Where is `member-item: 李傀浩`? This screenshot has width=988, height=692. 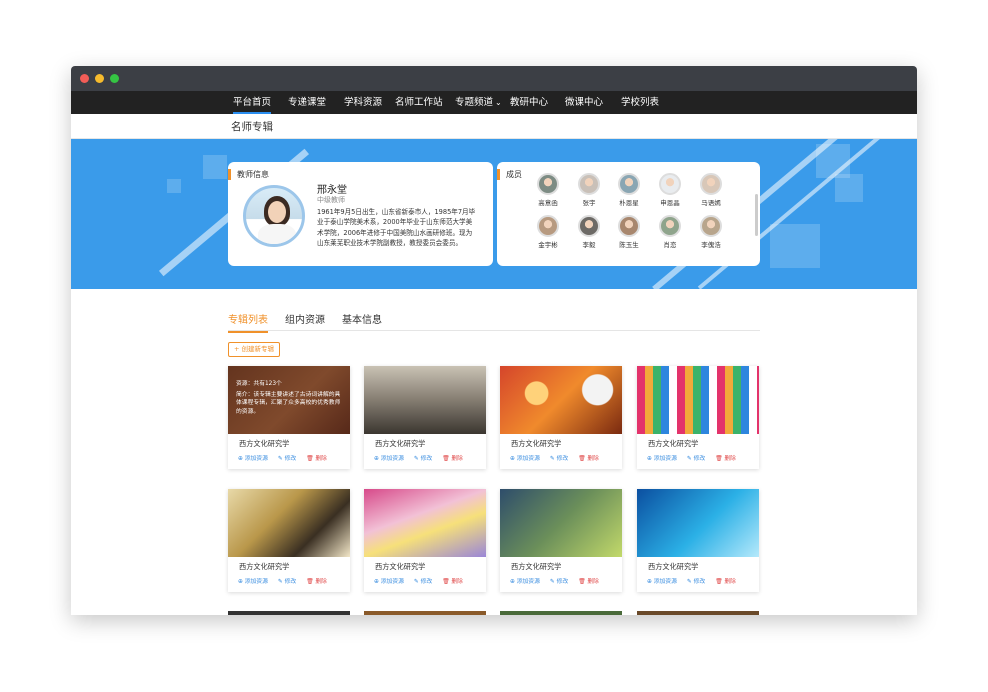
member-item: 李傀浩 is located at coordinates (711, 232).